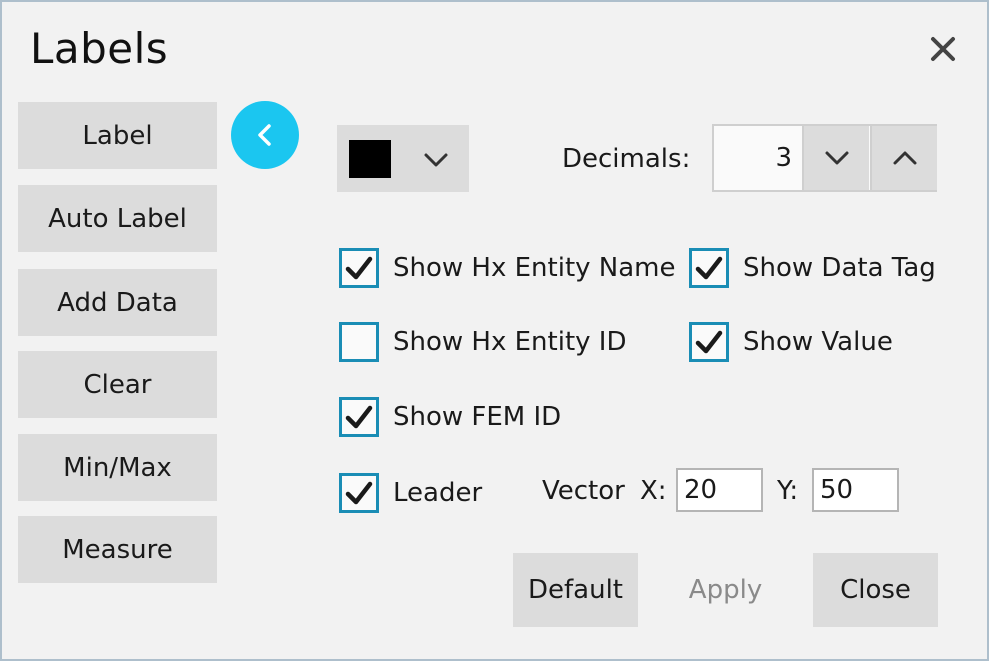 This screenshot has width=989, height=661. What do you see at coordinates (788, 491) in the screenshot?
I see `vector-y-label: Y:` at bounding box center [788, 491].